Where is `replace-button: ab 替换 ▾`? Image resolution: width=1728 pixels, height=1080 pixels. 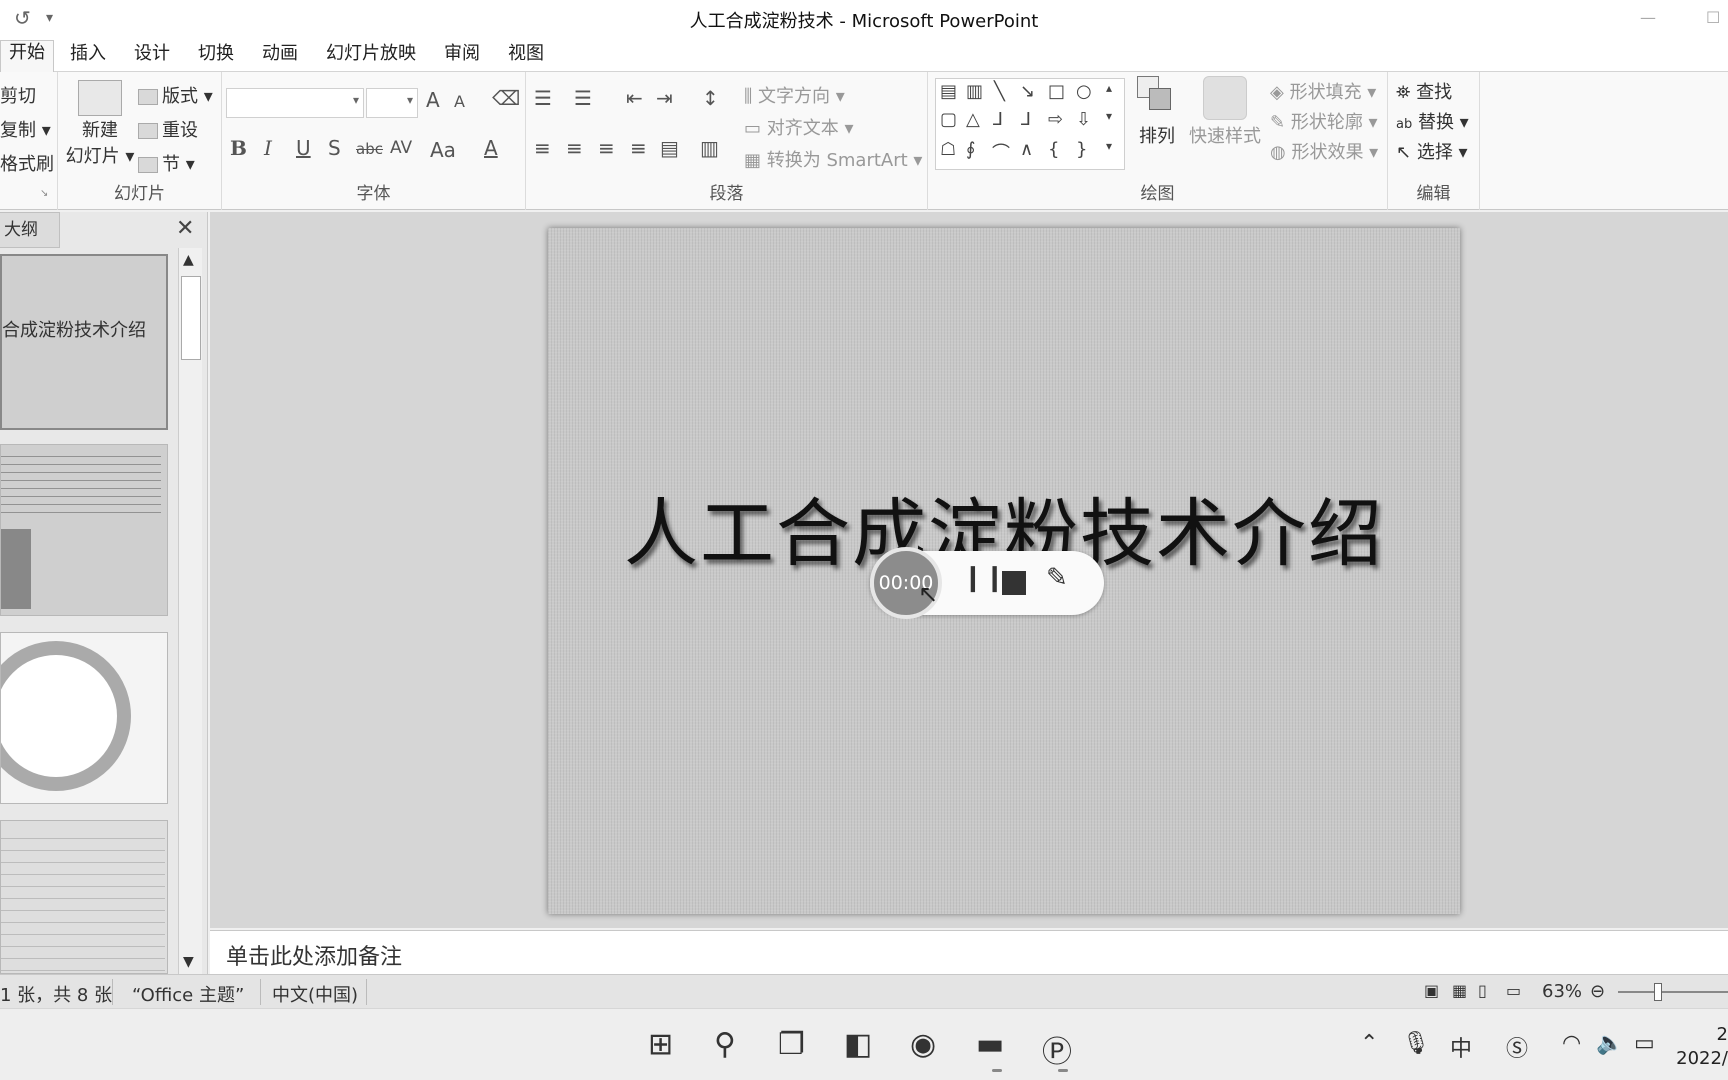 replace-button: ab 替换 ▾ is located at coordinates (1432, 121).